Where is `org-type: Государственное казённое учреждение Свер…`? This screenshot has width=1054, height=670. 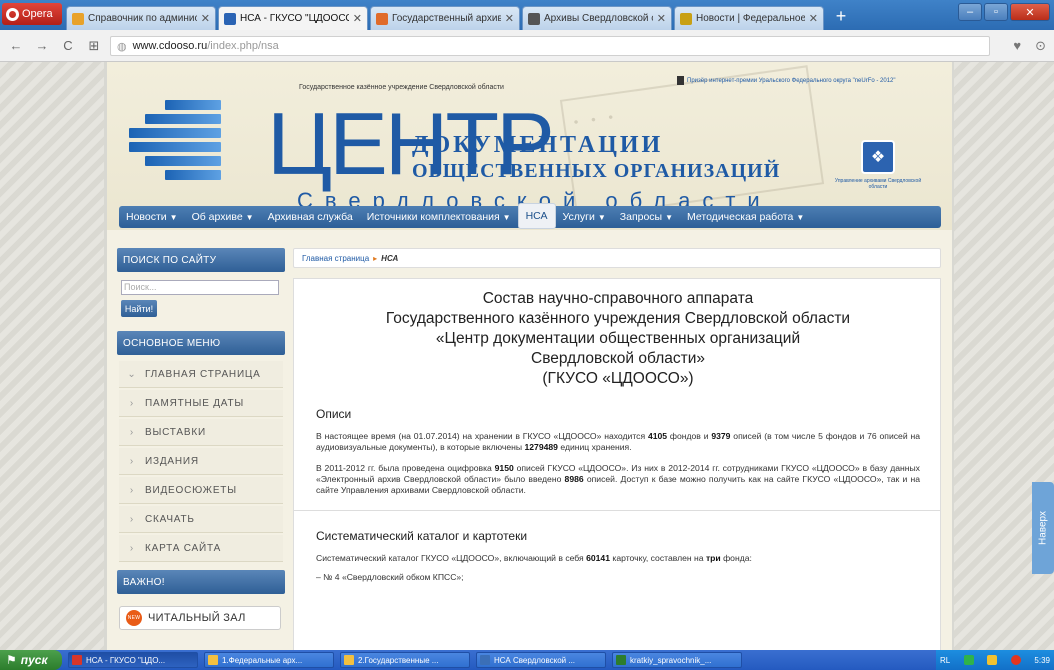 org-type: Государственное казённое учреждение Свер… is located at coordinates (401, 87).